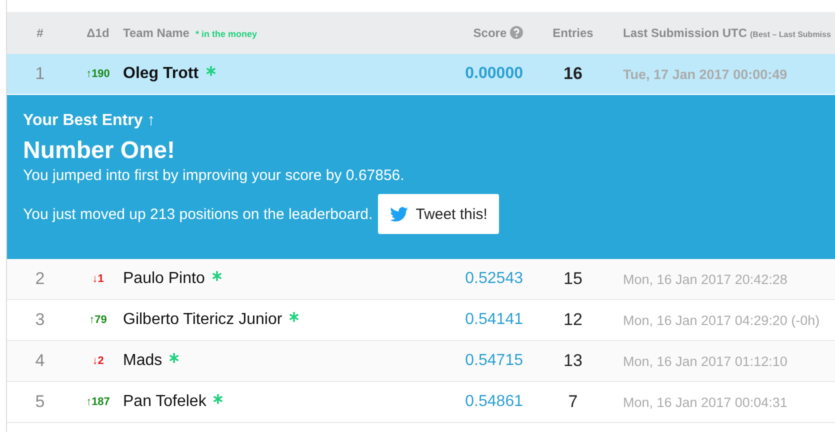 The width and height of the screenshot is (835, 432). I want to click on score-text: 0.54141, so click(493, 320).